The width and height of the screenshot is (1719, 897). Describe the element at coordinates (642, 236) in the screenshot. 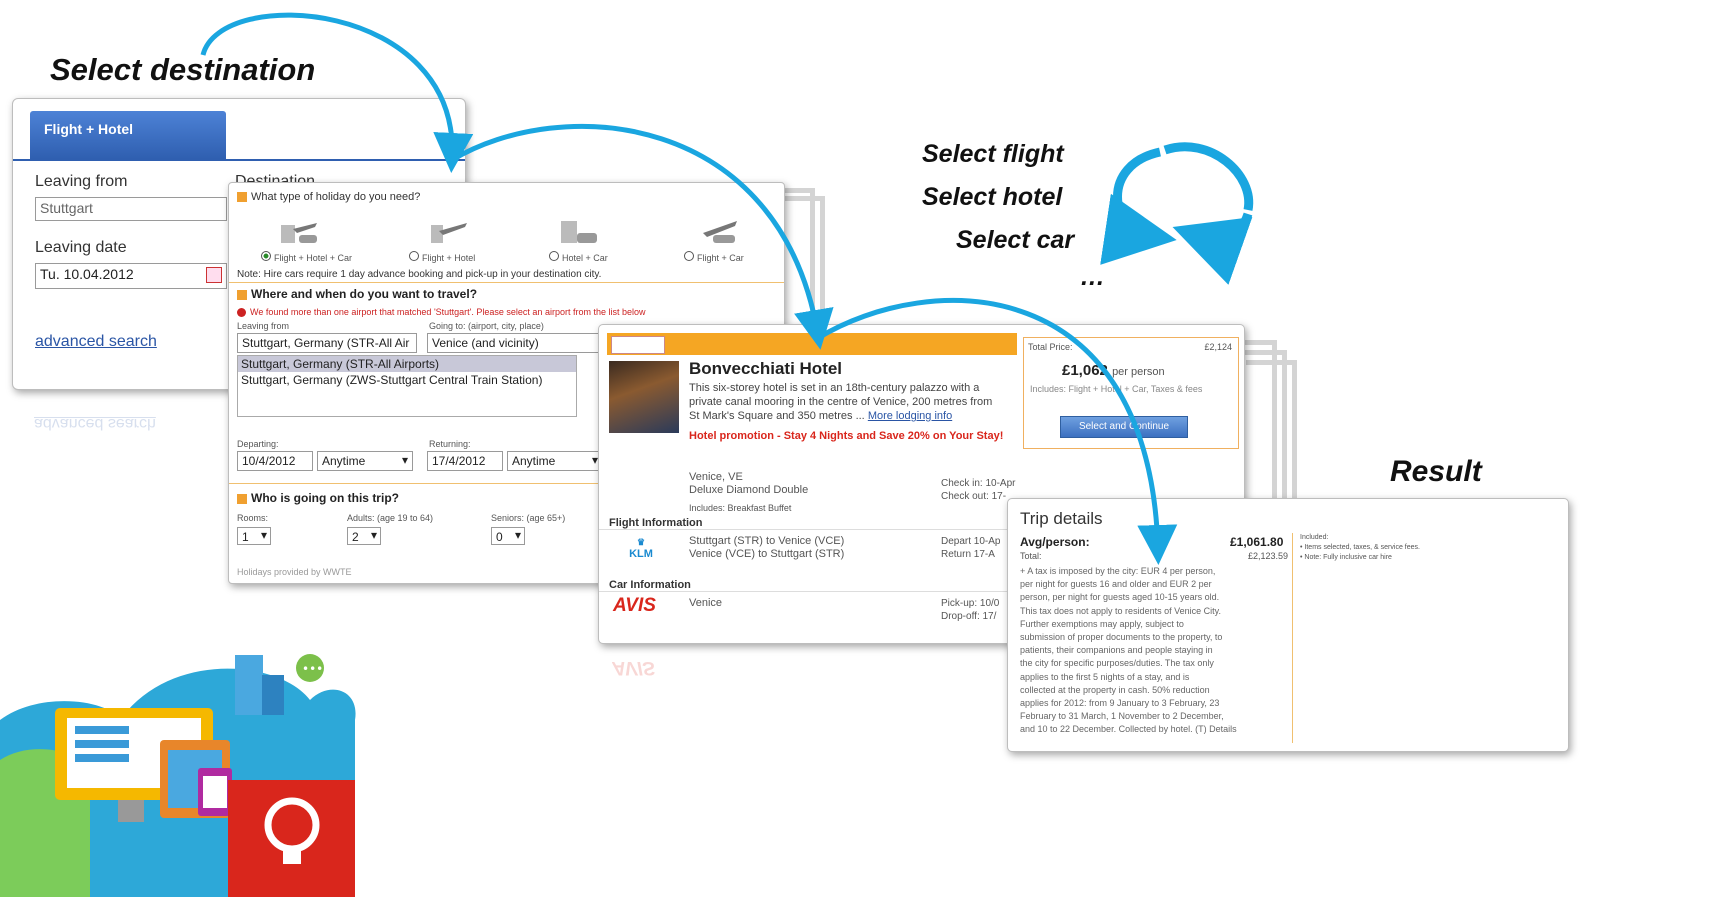

I see `arrow-to-hotel-card` at that location.